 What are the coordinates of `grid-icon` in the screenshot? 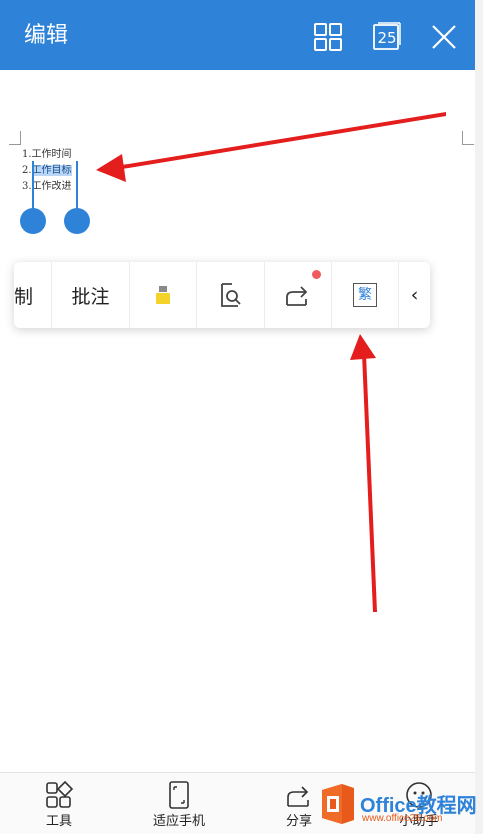 It's located at (328, 37).